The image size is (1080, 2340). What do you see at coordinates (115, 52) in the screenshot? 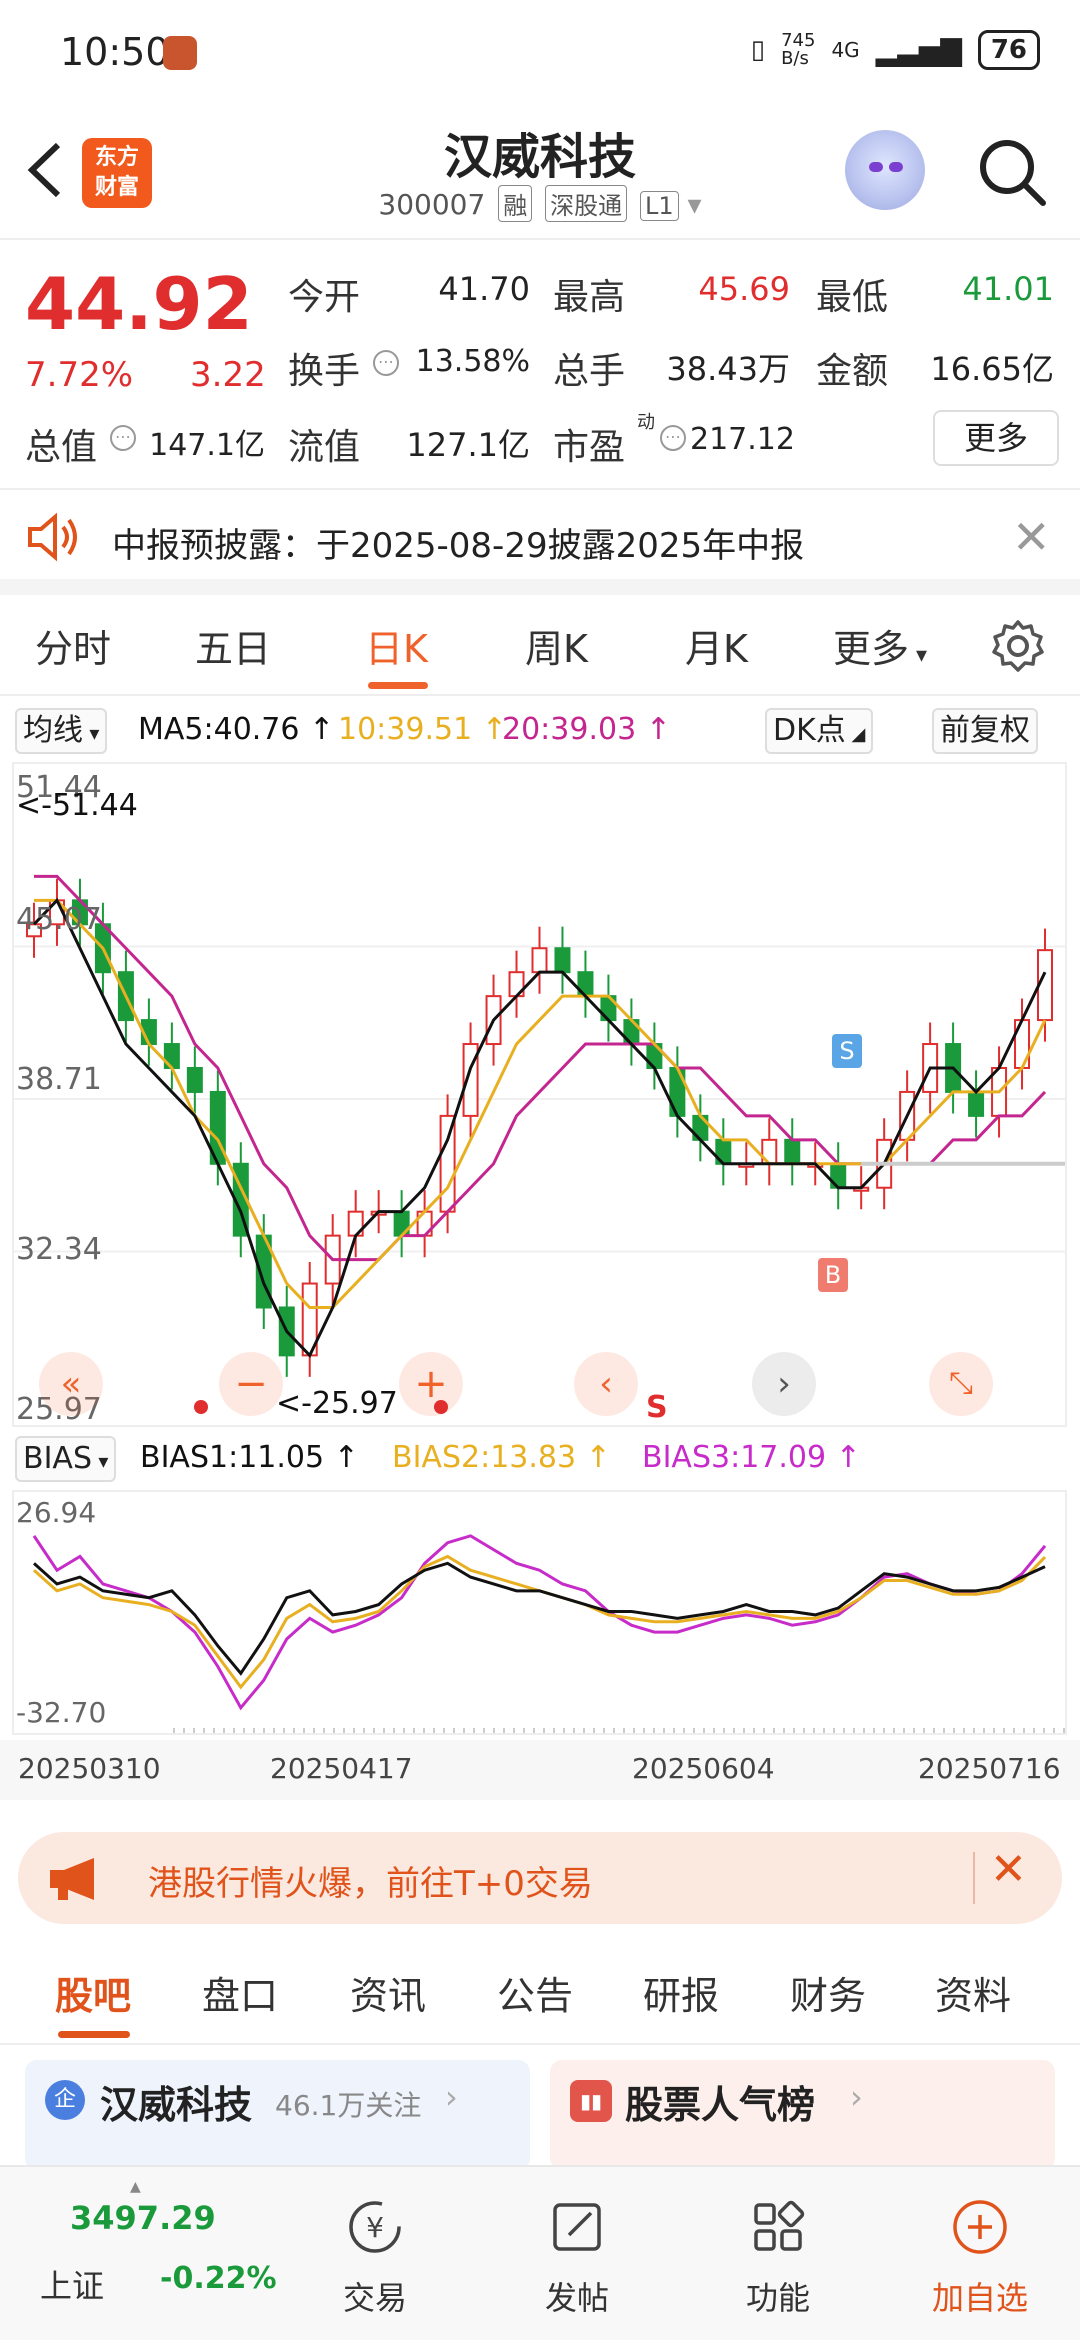
I see `status-time: 10:50` at bounding box center [115, 52].